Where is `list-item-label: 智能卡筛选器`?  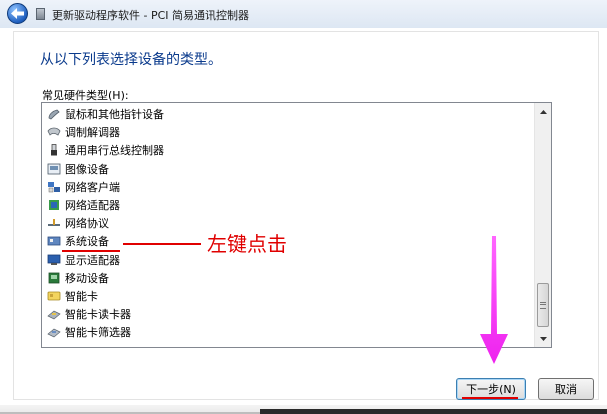
list-item-label: 智能卡筛选器 is located at coordinates (98, 333).